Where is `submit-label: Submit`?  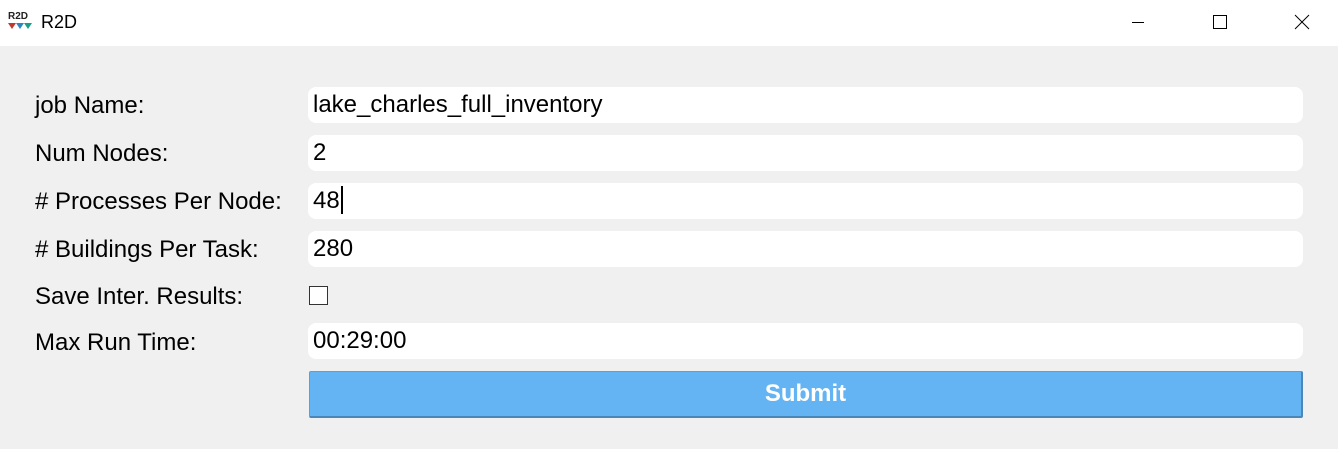
submit-label: Submit is located at coordinates (805, 393).